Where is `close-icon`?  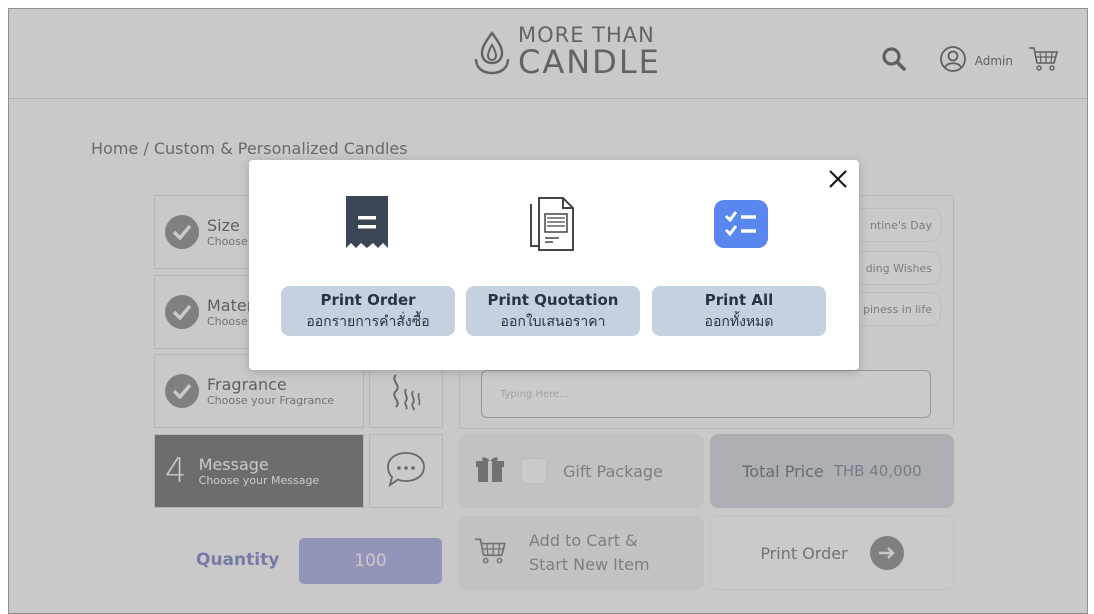 close-icon is located at coordinates (838, 179).